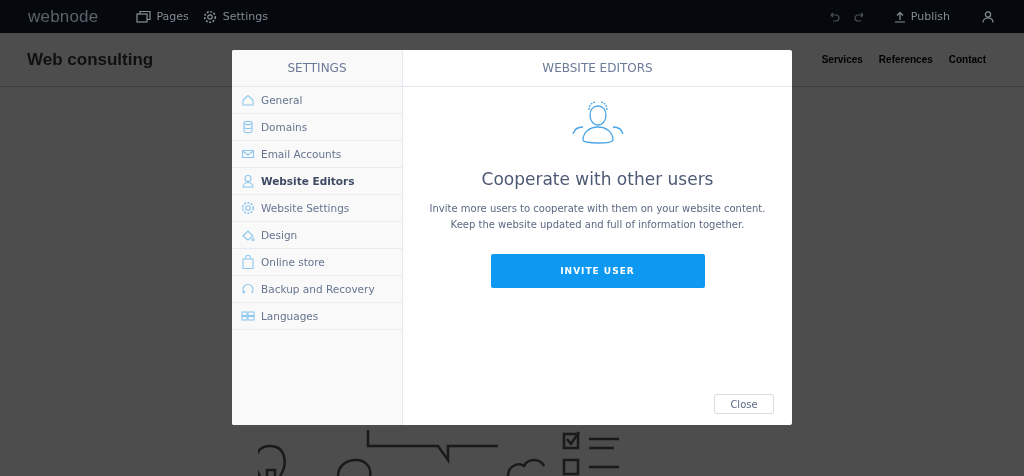  What do you see at coordinates (967, 59) in the screenshot?
I see `nav-link: Contact` at bounding box center [967, 59].